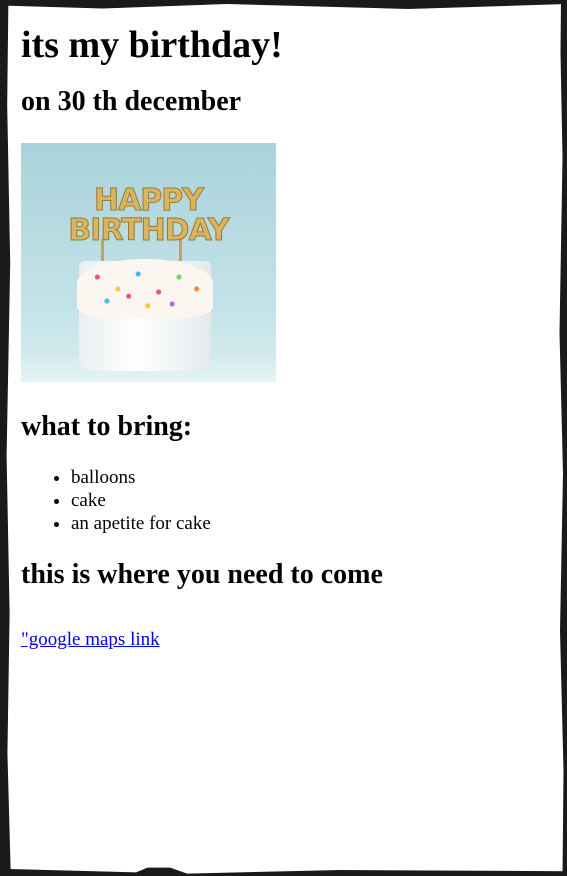 The width and height of the screenshot is (567, 876). I want to click on bring-list: balloons cake an apetite for cake, so click(286, 500).